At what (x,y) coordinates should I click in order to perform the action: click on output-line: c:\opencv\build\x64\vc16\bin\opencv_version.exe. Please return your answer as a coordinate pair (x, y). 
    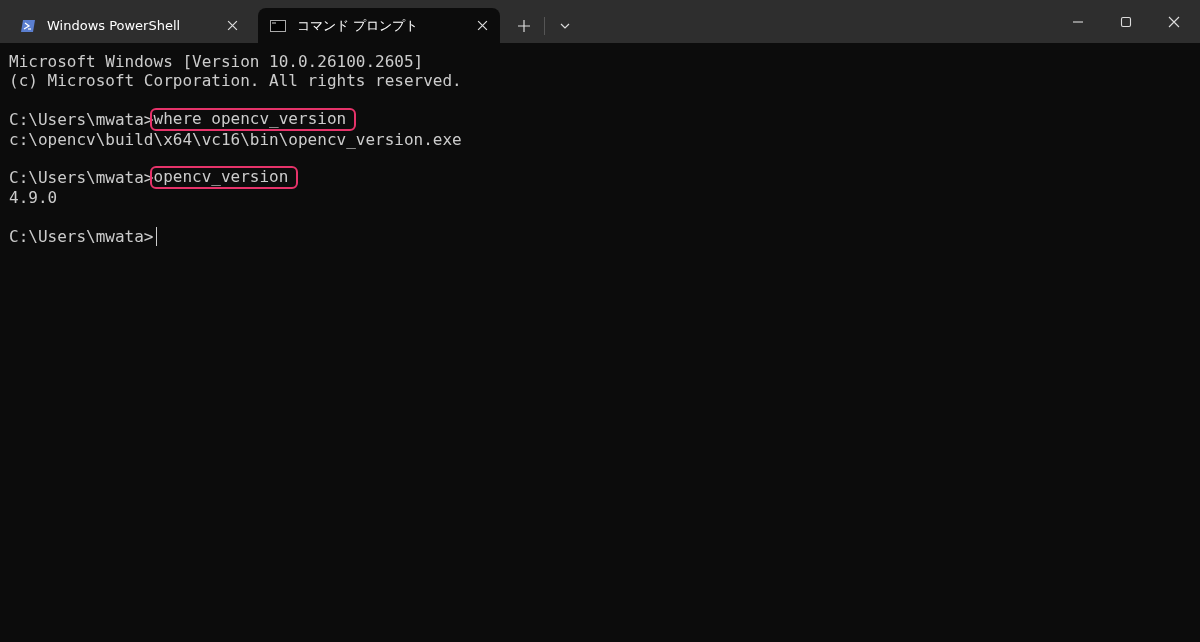
    Looking at the image, I should click on (236, 139).